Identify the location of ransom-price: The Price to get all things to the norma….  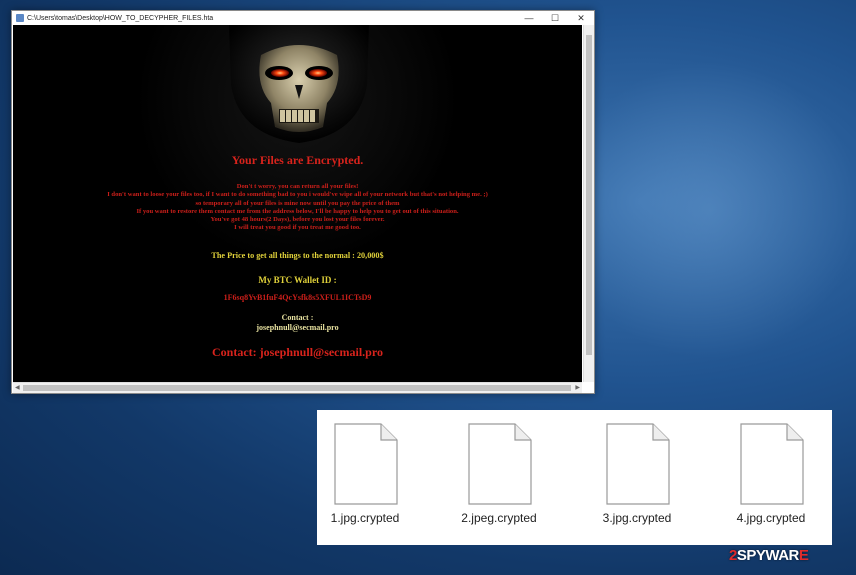
(297, 255).